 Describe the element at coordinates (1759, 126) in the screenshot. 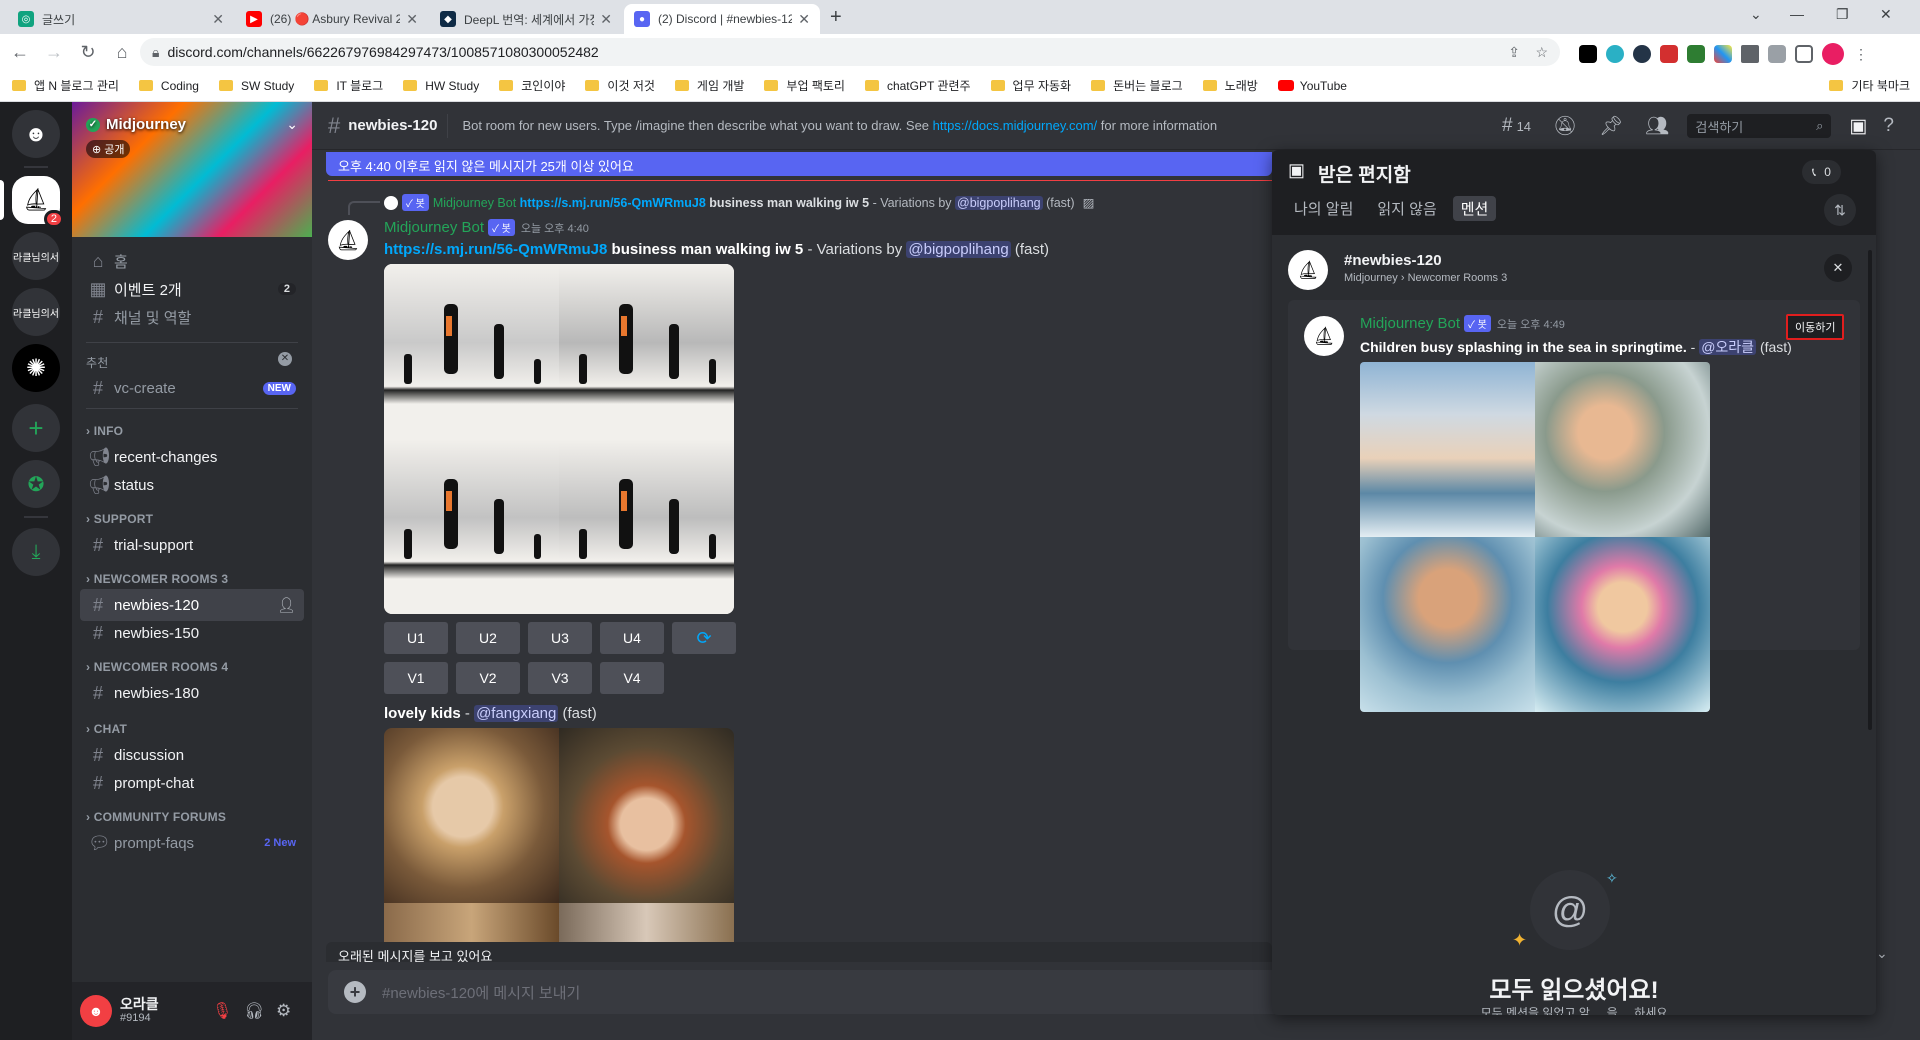

I see `search-input: 검색하기 ⌕` at that location.